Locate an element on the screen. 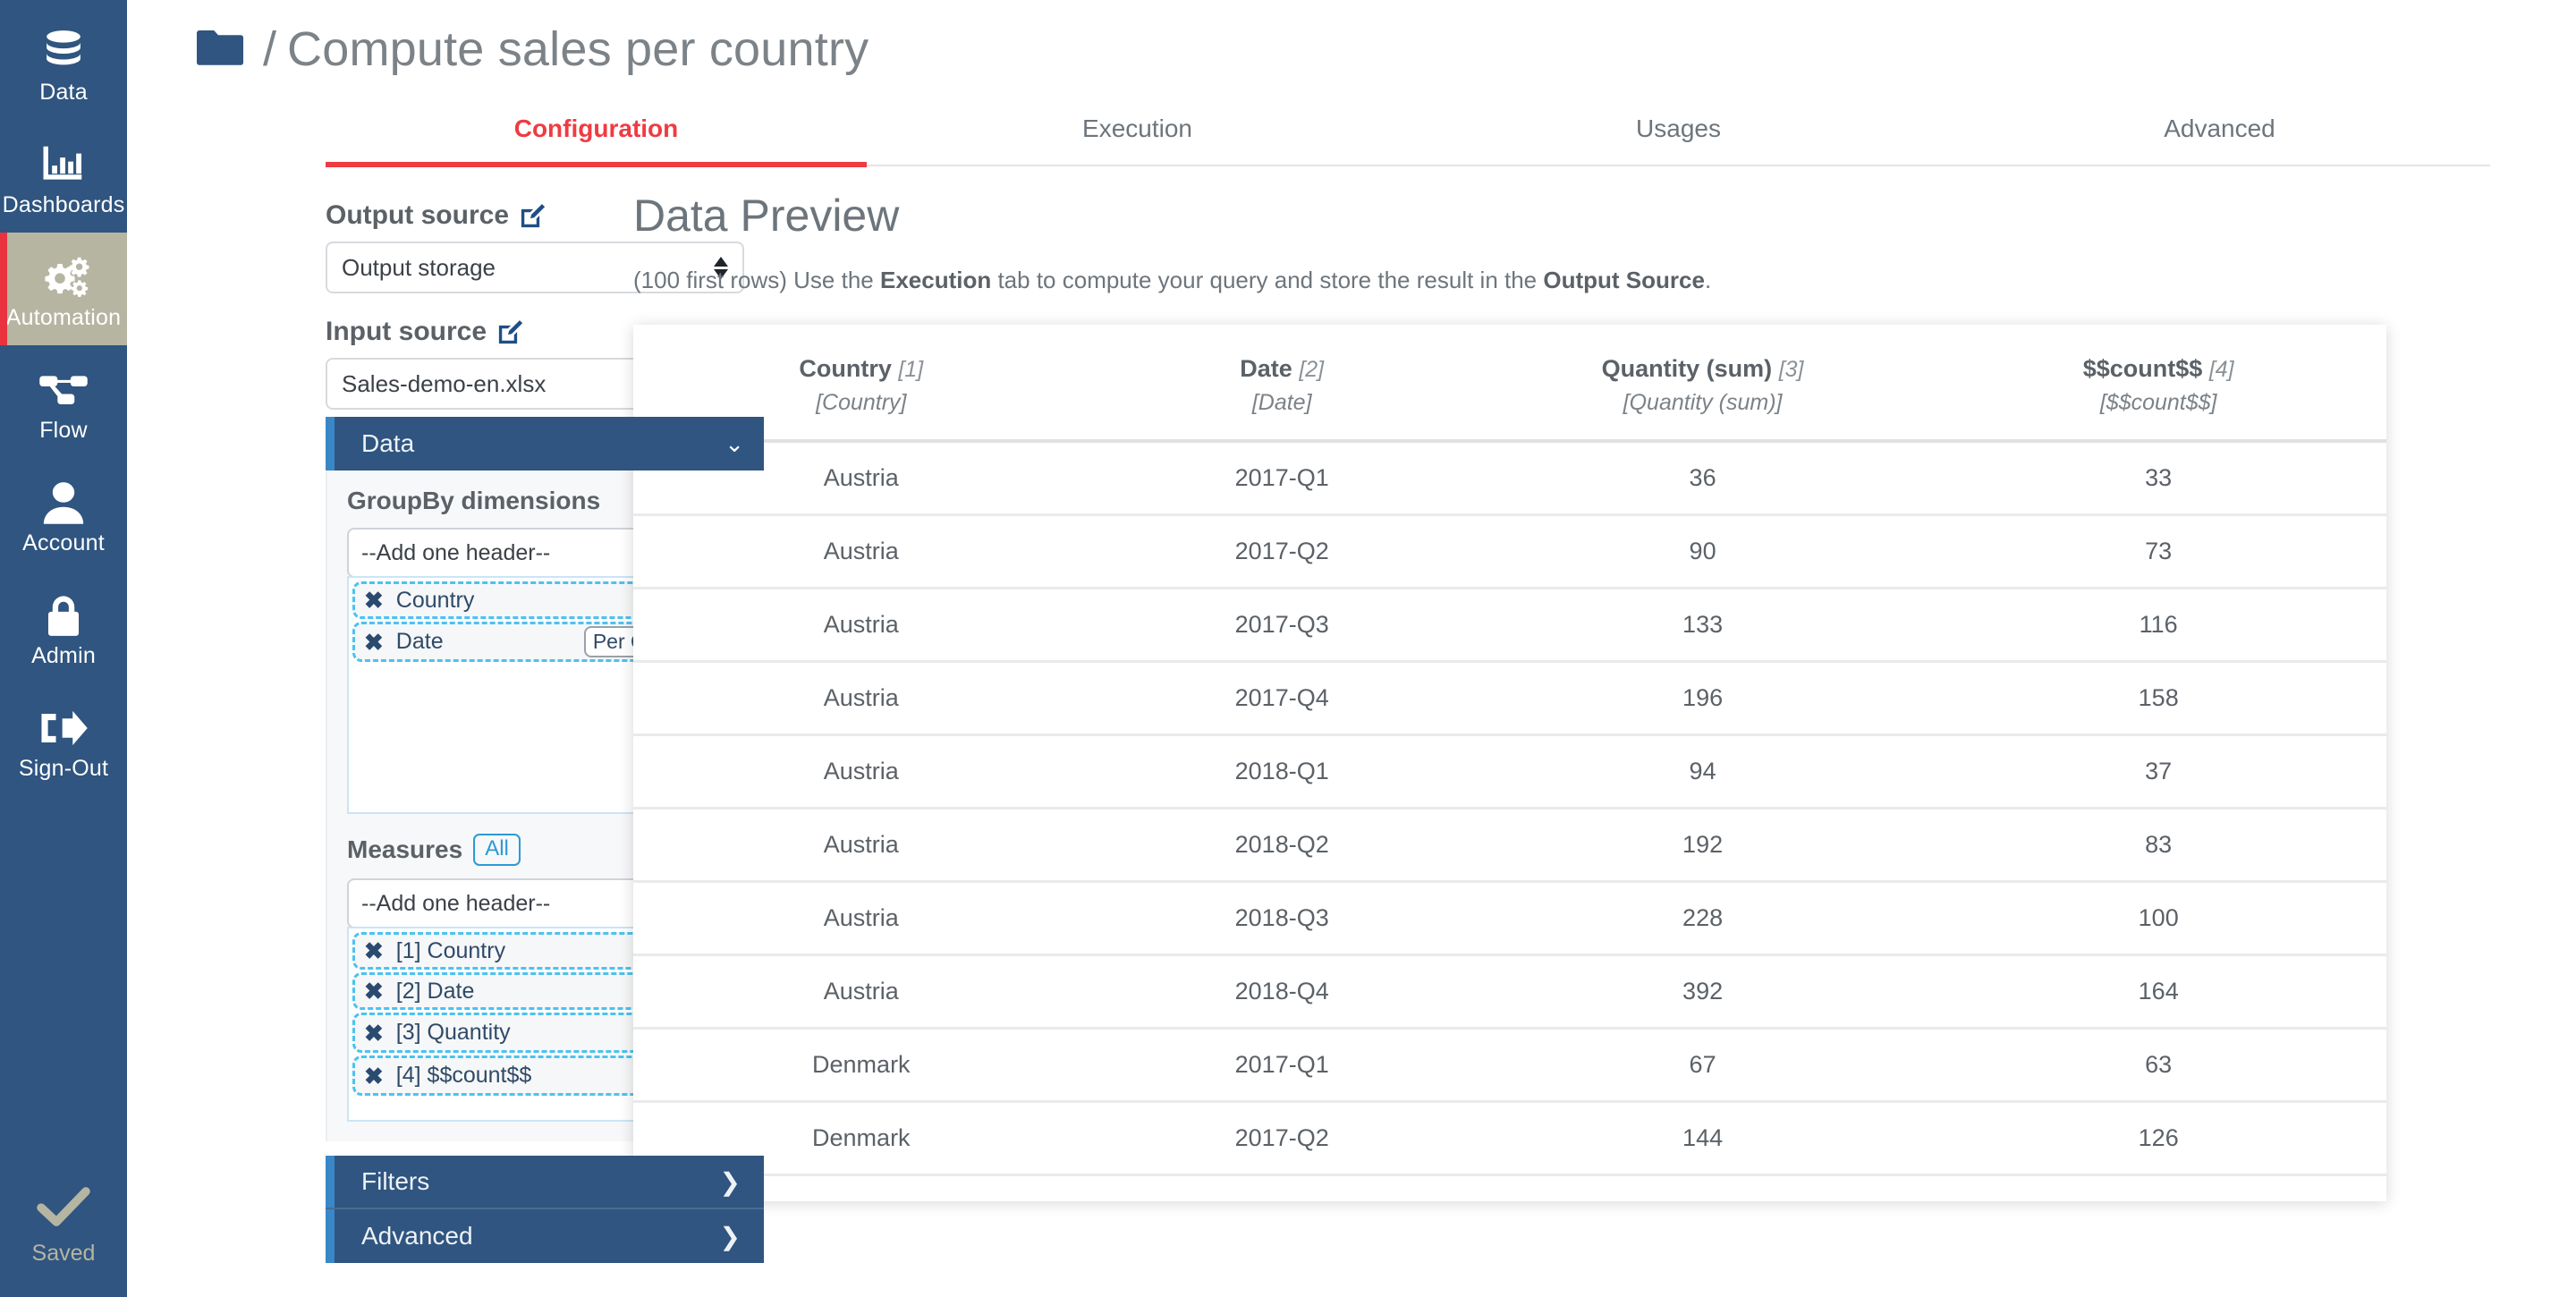  table-cell-count: 164 is located at coordinates (2158, 992).